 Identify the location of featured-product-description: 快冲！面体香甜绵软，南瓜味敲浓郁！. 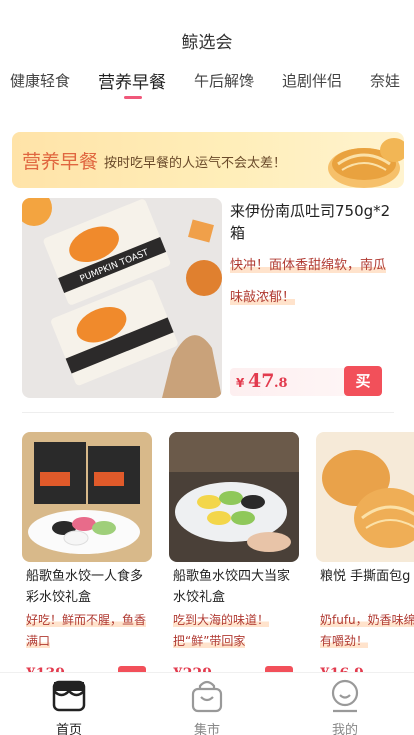
(314, 282).